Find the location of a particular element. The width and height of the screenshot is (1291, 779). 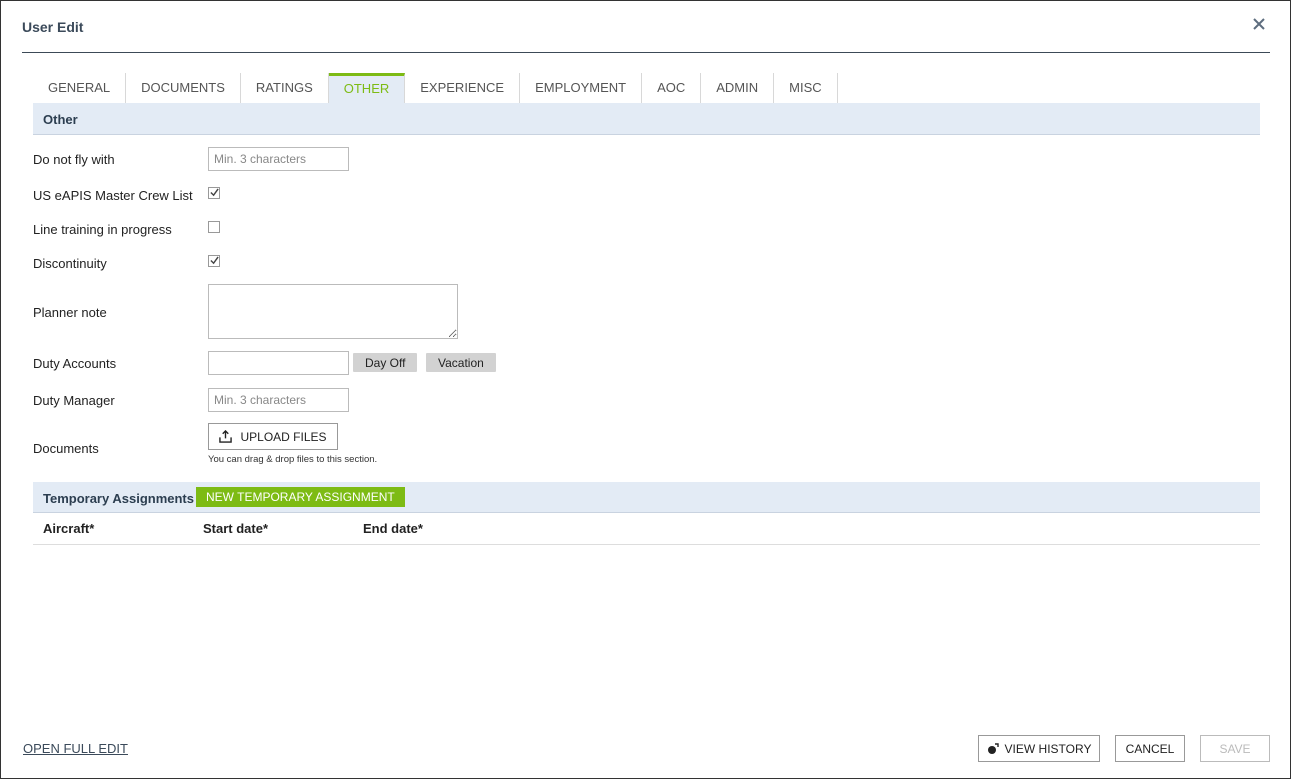

tab-experience: EXPERIENCE is located at coordinates (463, 88).